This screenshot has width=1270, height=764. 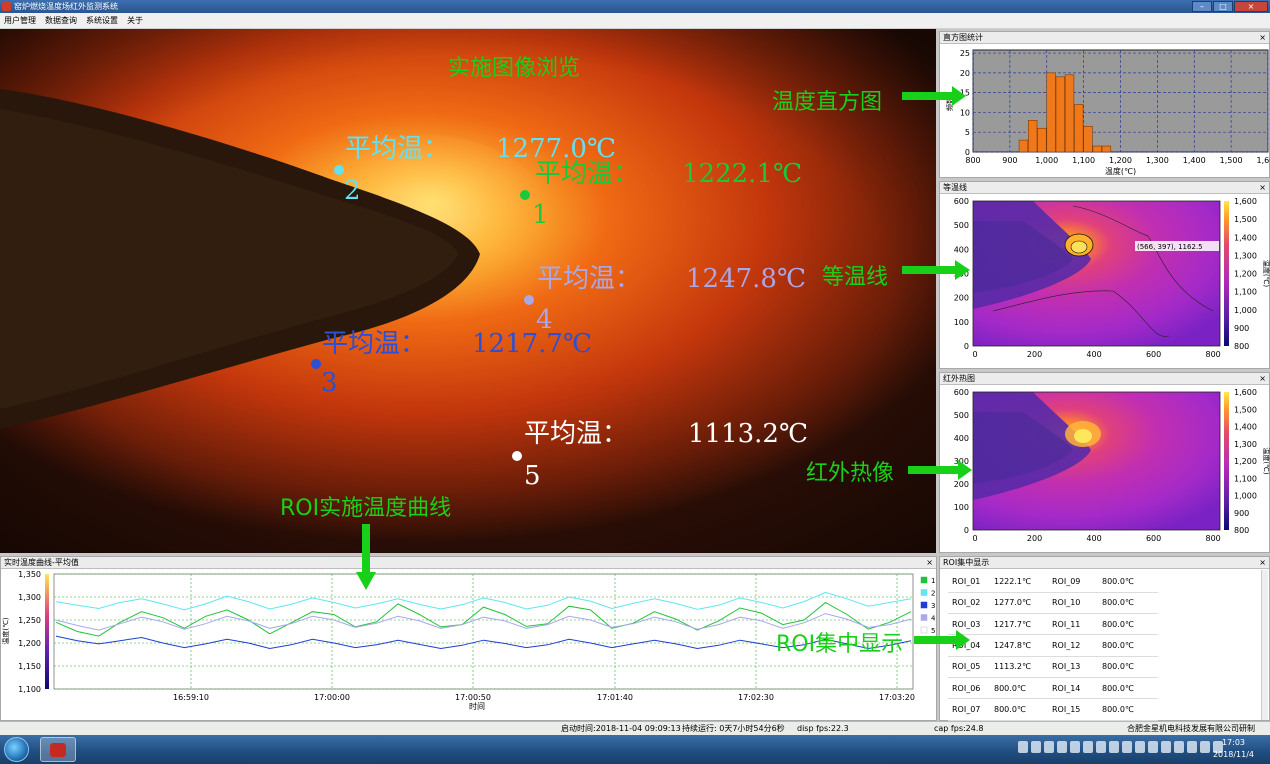 I want to click on curve-y-tick: 1,300, so click(x=29, y=597).